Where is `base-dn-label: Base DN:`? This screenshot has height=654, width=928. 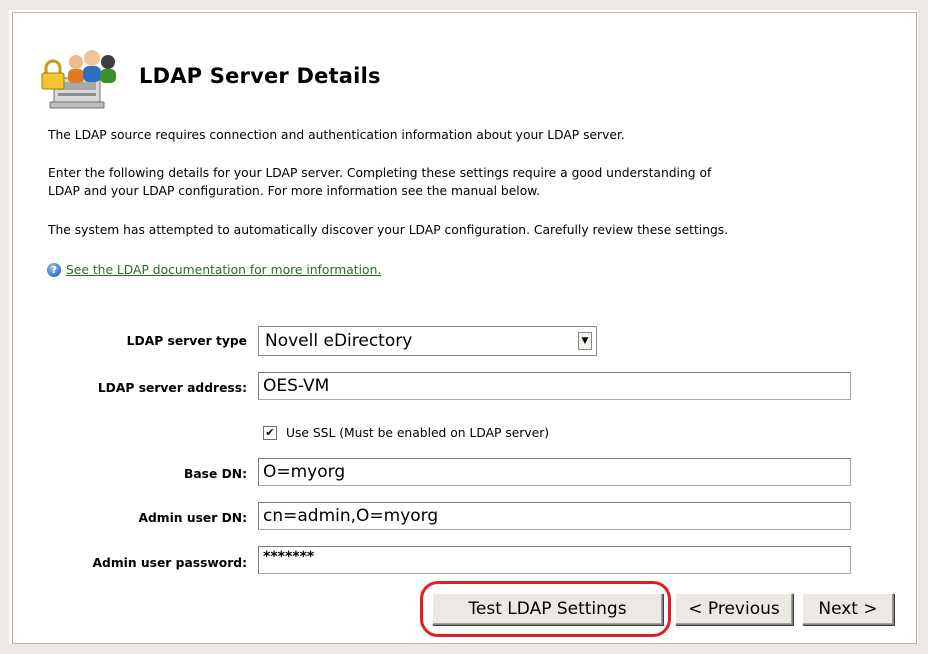 base-dn-label: Base DN: is located at coordinates (215, 474).